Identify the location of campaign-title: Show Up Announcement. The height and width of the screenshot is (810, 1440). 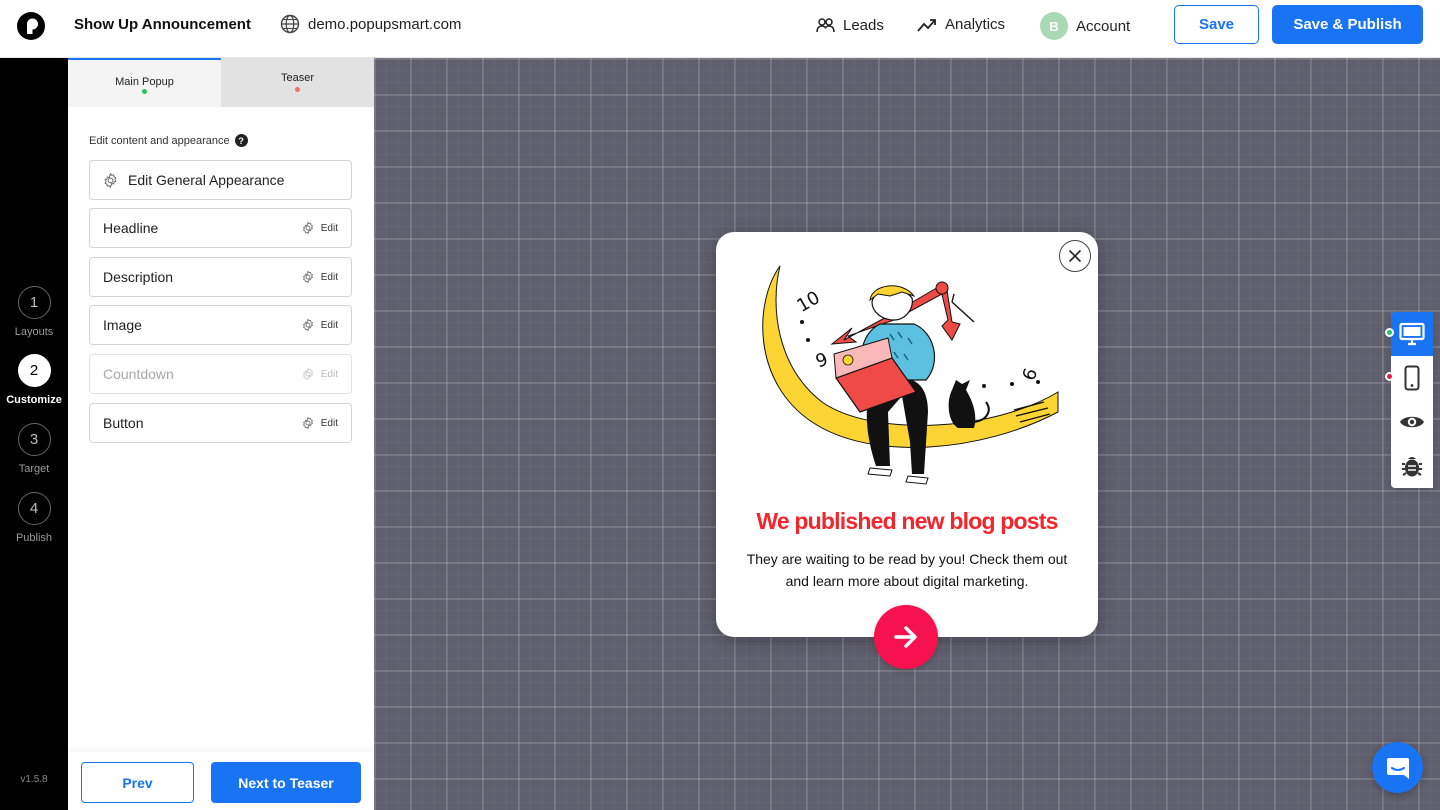
(162, 24).